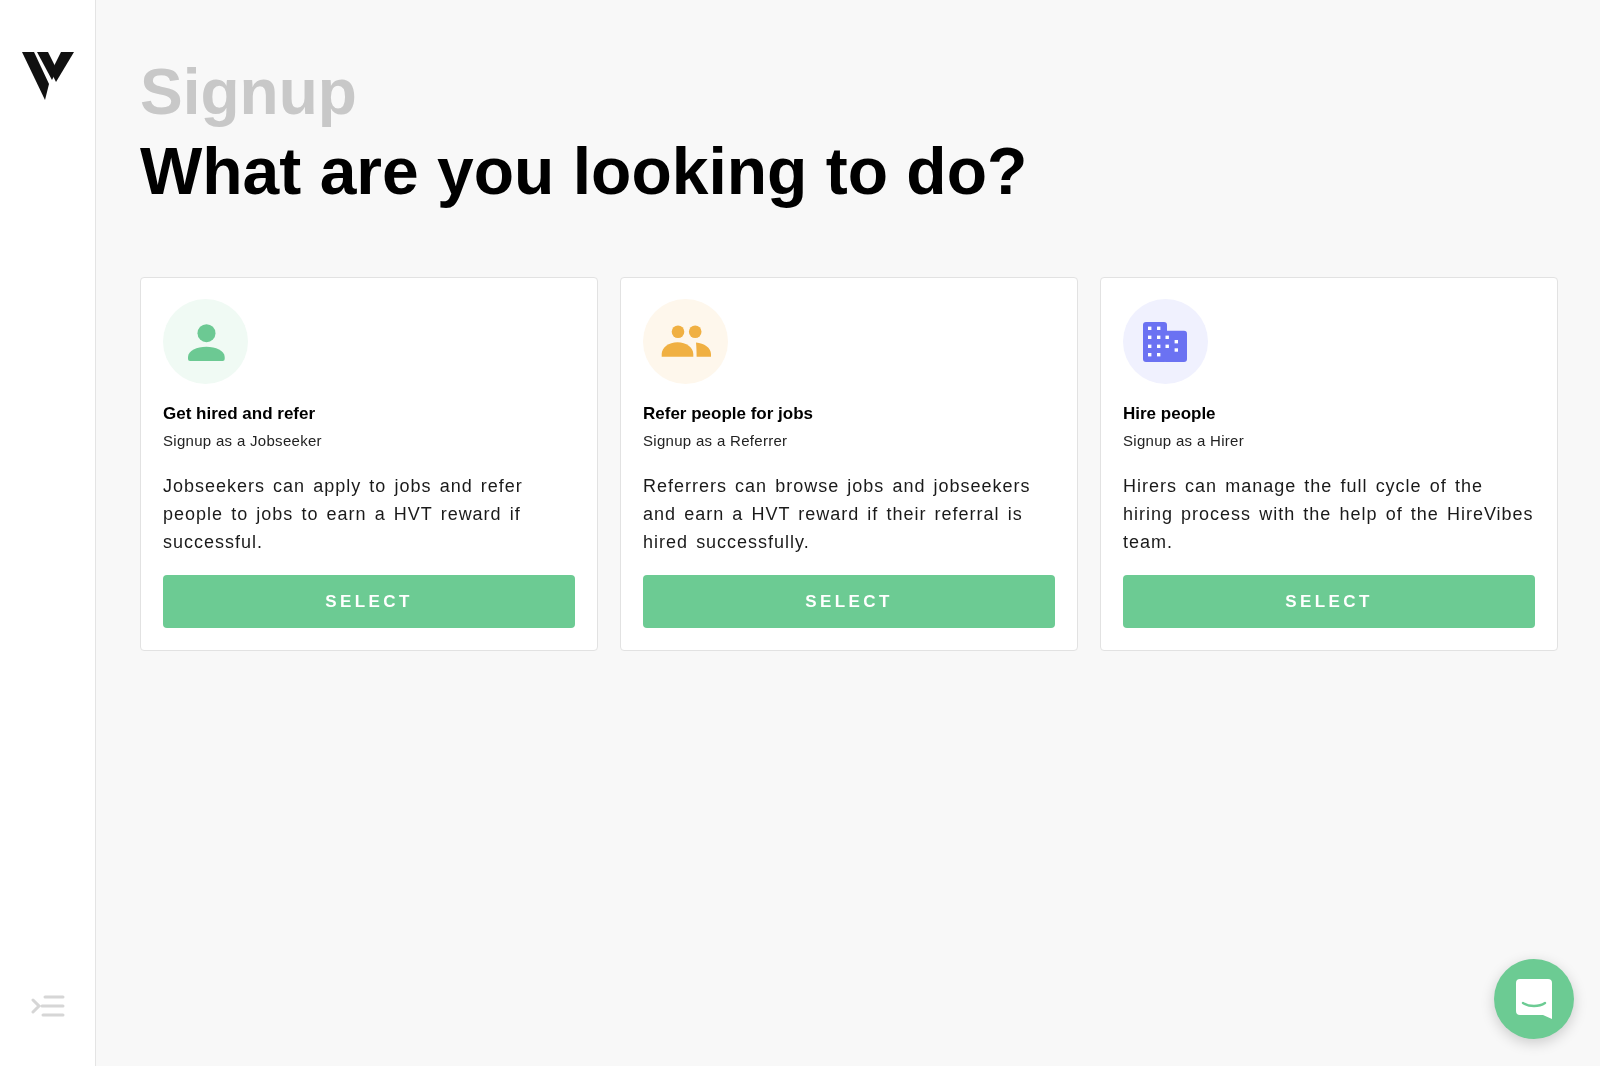 This screenshot has height=1066, width=1600. What do you see at coordinates (715, 441) in the screenshot?
I see `option-subtitle: Signup as a Referrer` at bounding box center [715, 441].